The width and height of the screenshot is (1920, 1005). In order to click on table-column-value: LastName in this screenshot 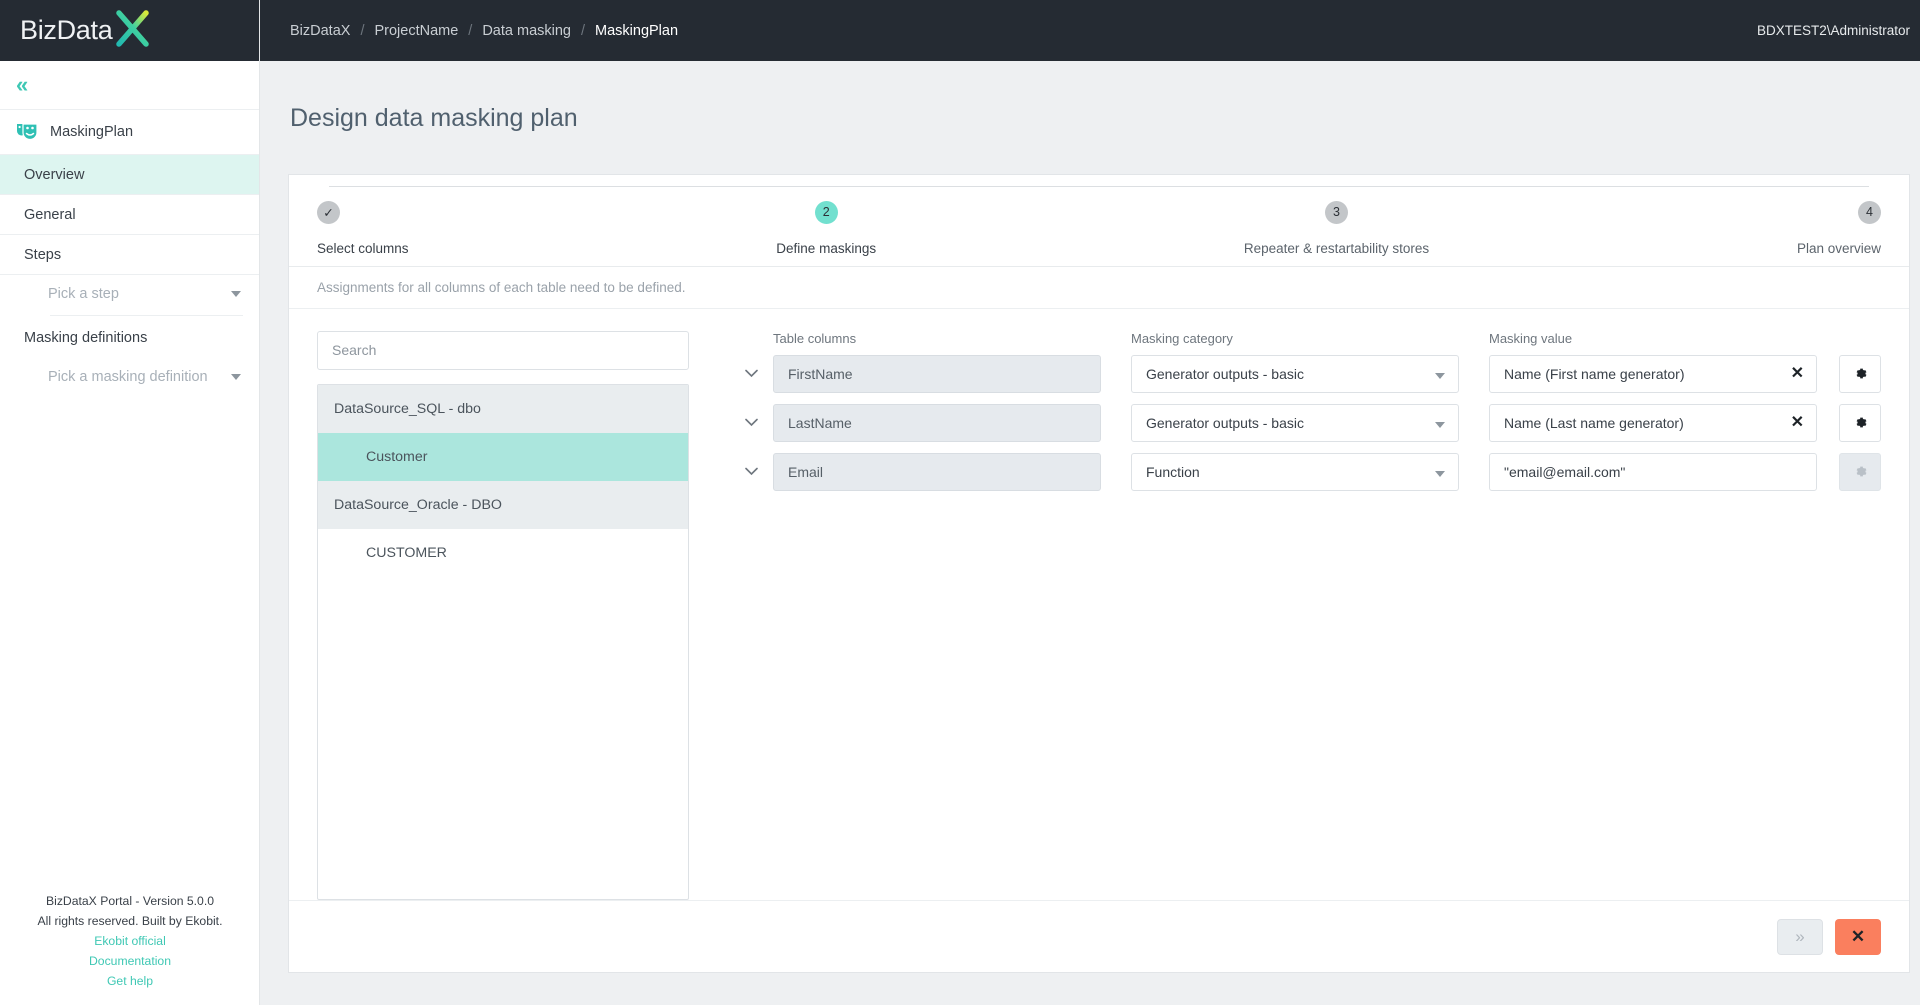, I will do `click(937, 422)`.